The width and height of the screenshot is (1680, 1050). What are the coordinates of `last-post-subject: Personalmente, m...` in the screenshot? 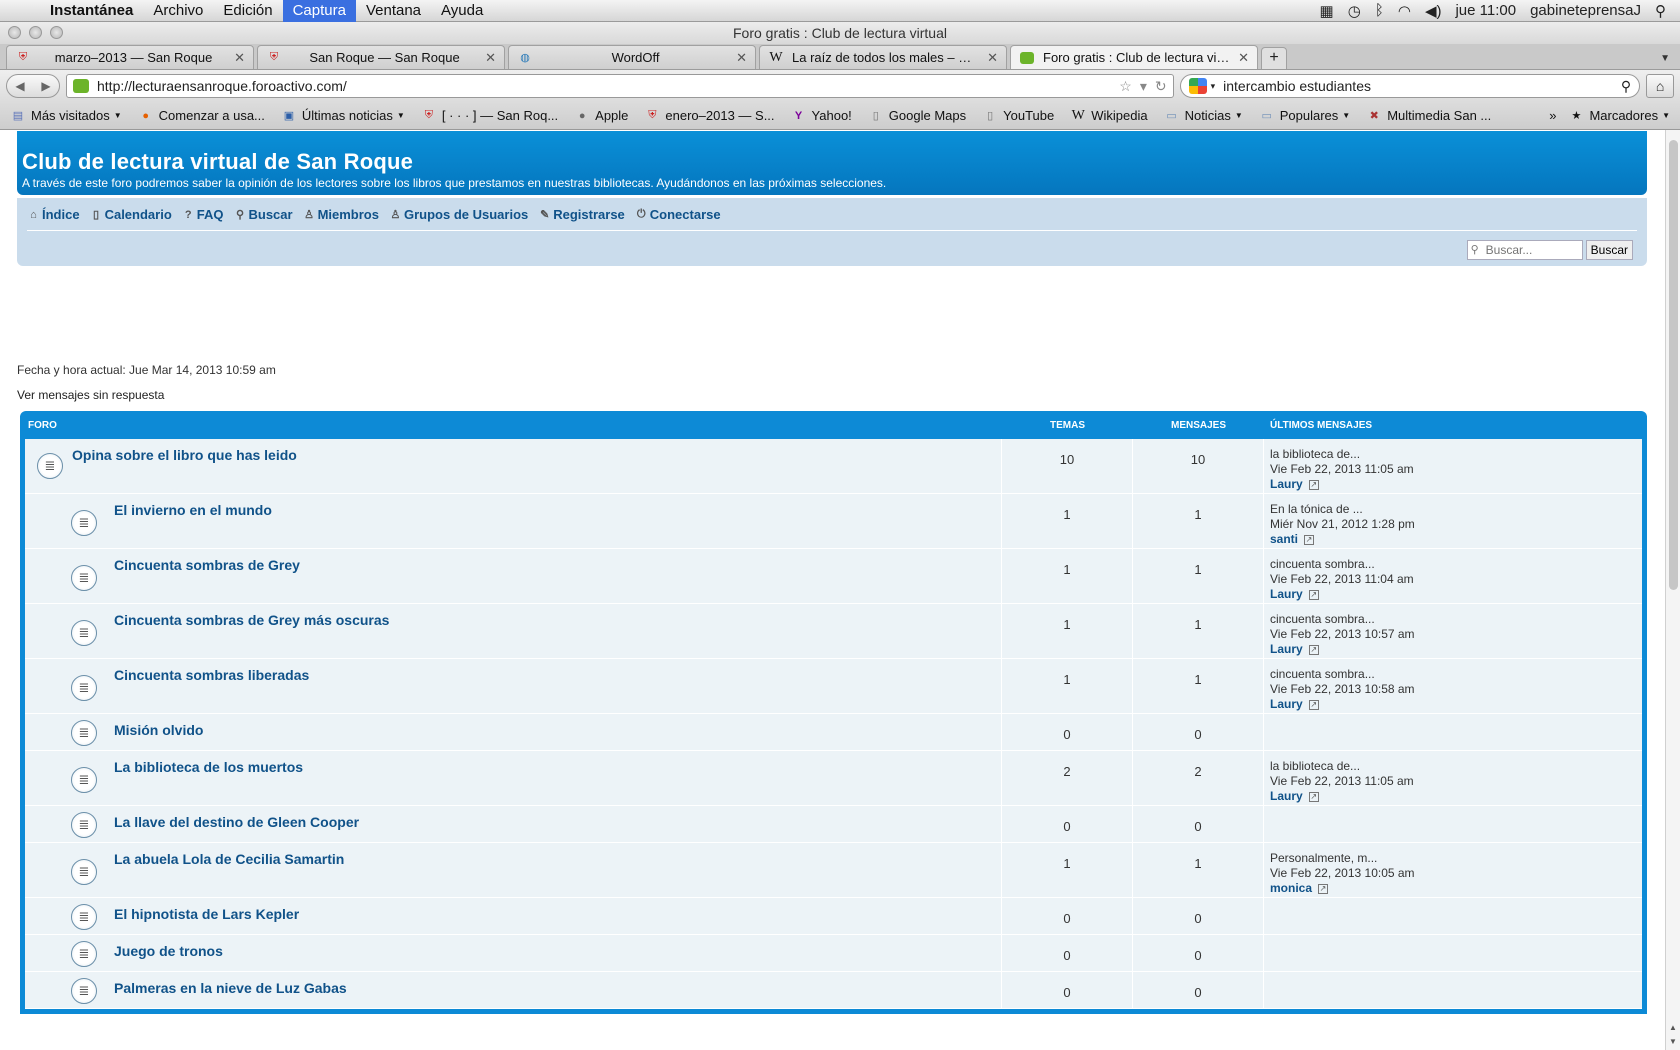 It's located at (1453, 858).